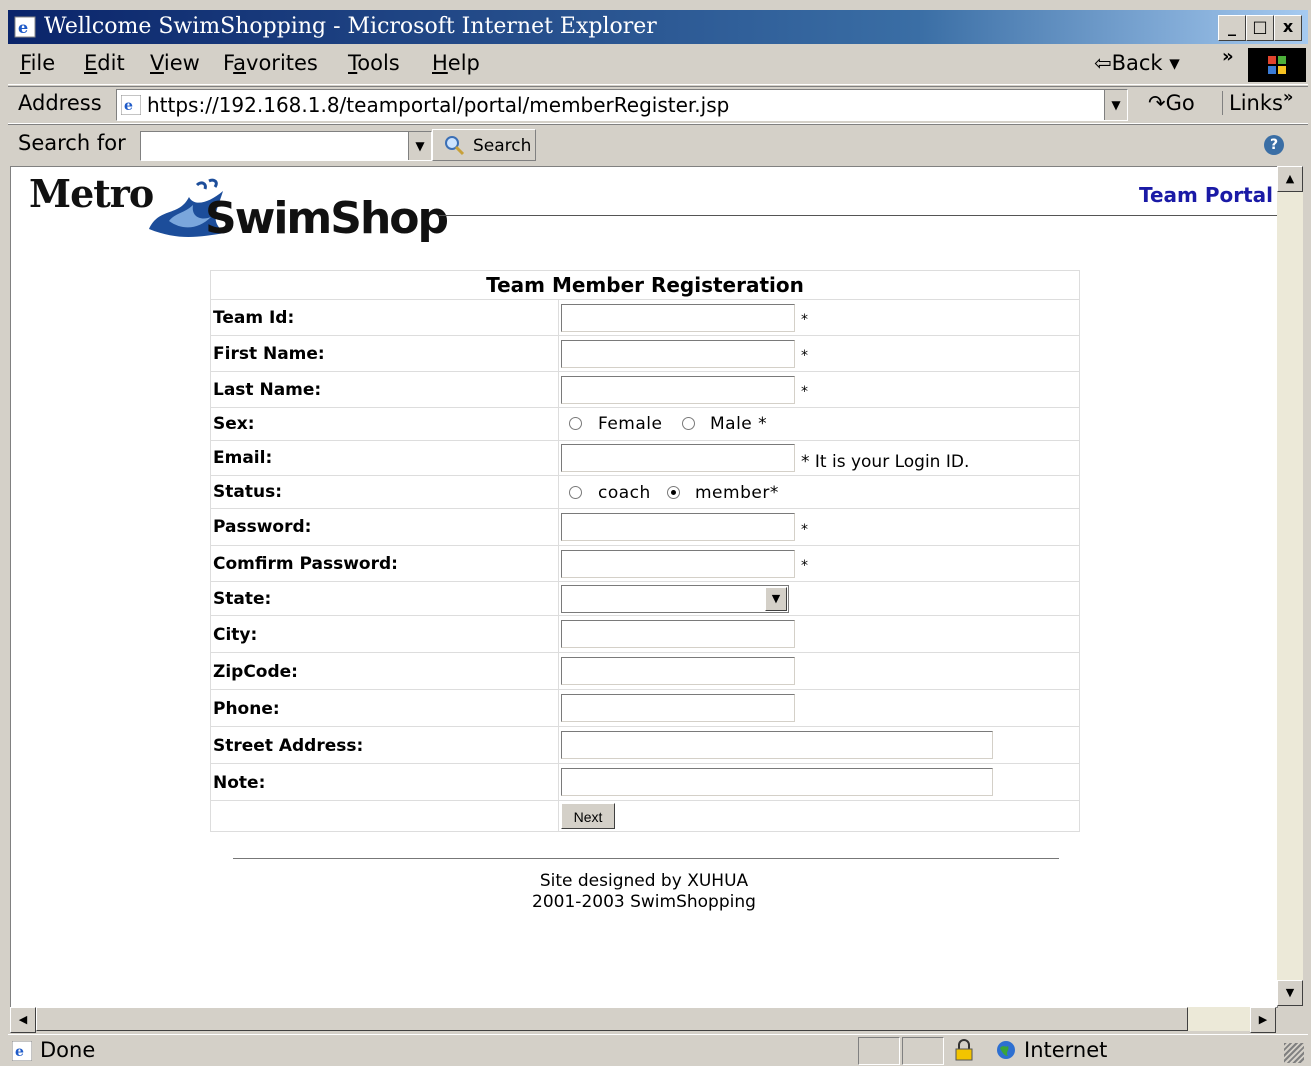 The height and width of the screenshot is (1066, 1311). Describe the element at coordinates (68, 1050) in the screenshot. I see `status-text: Done` at that location.